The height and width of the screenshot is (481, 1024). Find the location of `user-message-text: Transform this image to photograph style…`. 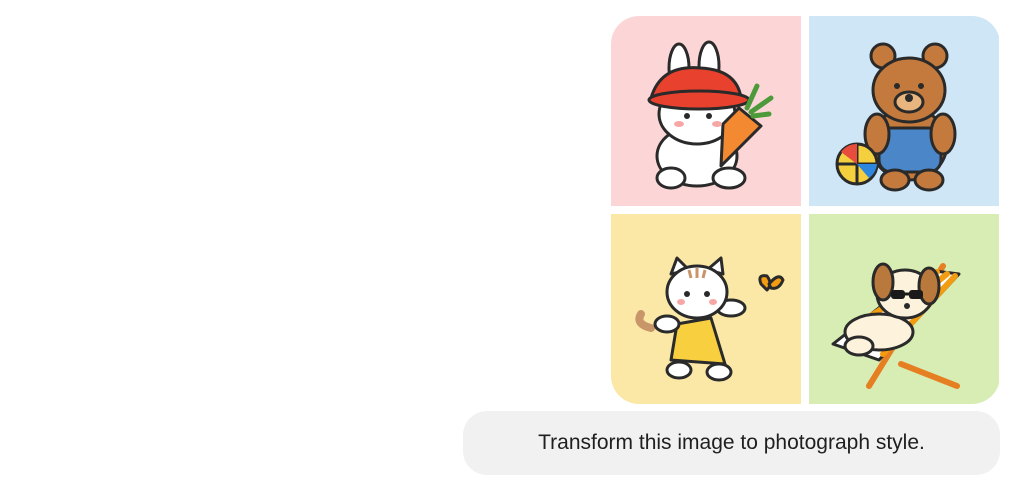

user-message-text: Transform this image to photograph style… is located at coordinates (731, 442).